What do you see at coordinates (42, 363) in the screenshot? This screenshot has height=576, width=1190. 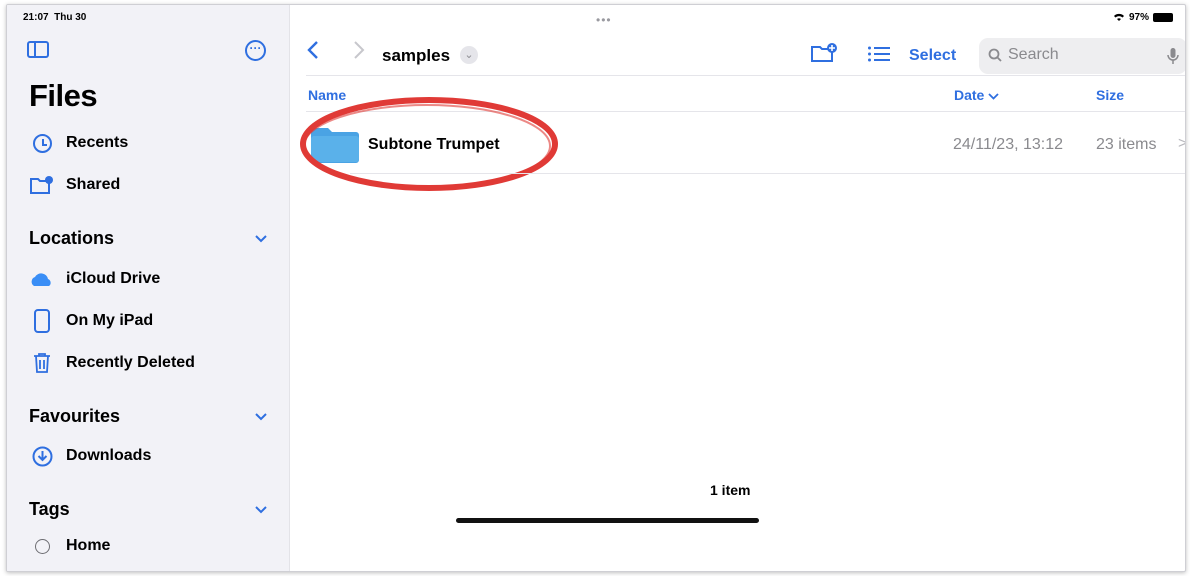 I see `trash-icon` at bounding box center [42, 363].